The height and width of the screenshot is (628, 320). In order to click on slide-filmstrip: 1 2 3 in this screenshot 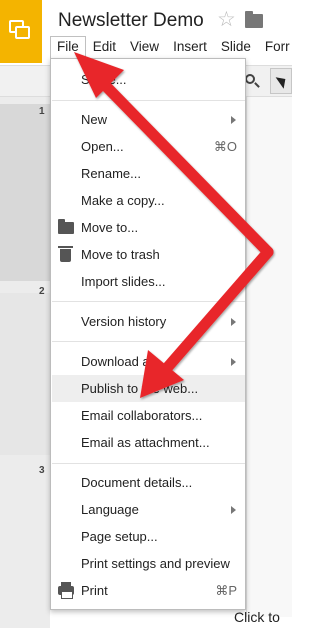, I will do `click(25, 362)`.